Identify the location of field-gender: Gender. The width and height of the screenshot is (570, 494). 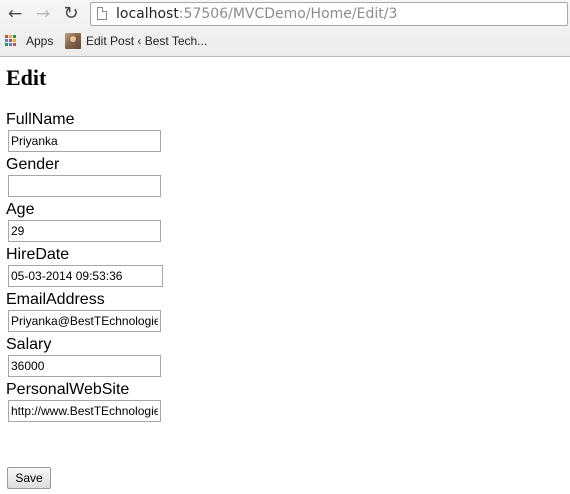
(83, 176).